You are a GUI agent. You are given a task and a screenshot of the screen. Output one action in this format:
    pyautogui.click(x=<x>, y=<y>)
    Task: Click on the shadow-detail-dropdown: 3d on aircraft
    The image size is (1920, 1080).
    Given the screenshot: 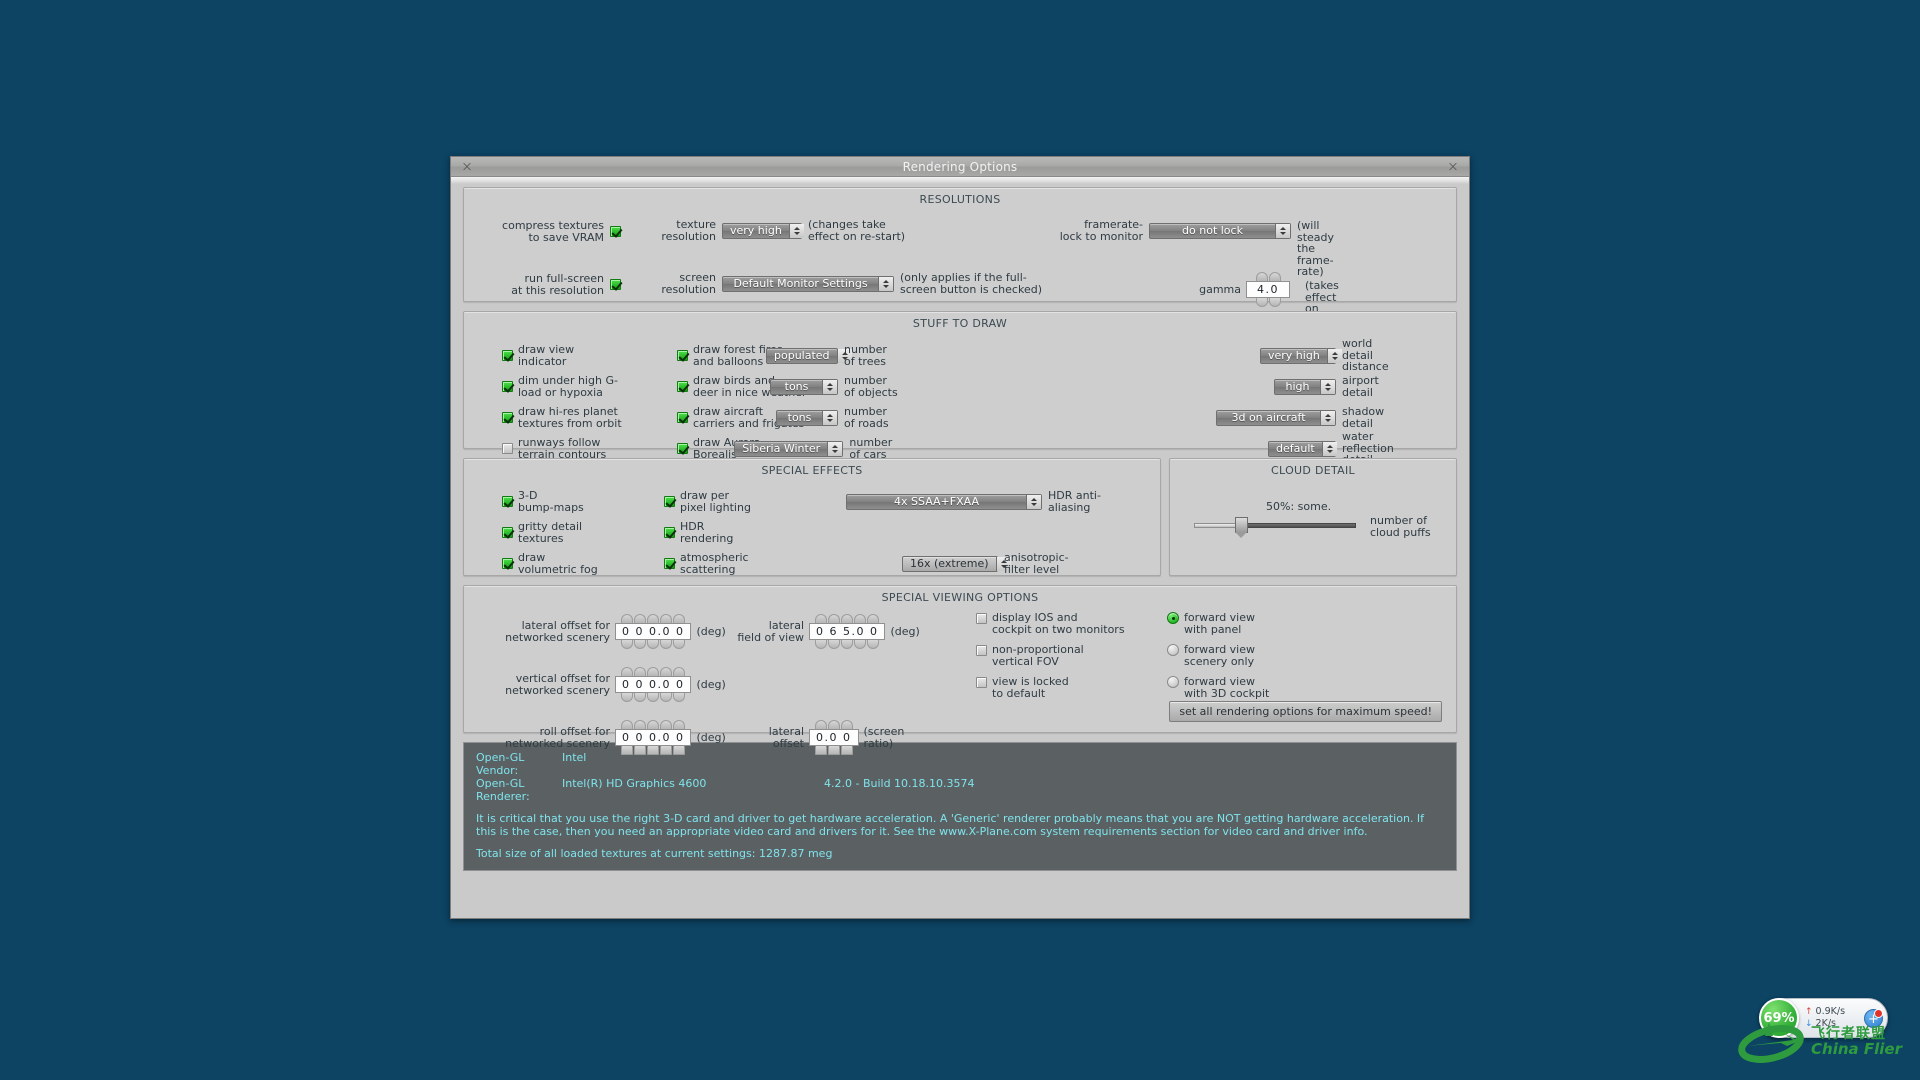 What is the action you would take?
    pyautogui.click(x=1276, y=417)
    